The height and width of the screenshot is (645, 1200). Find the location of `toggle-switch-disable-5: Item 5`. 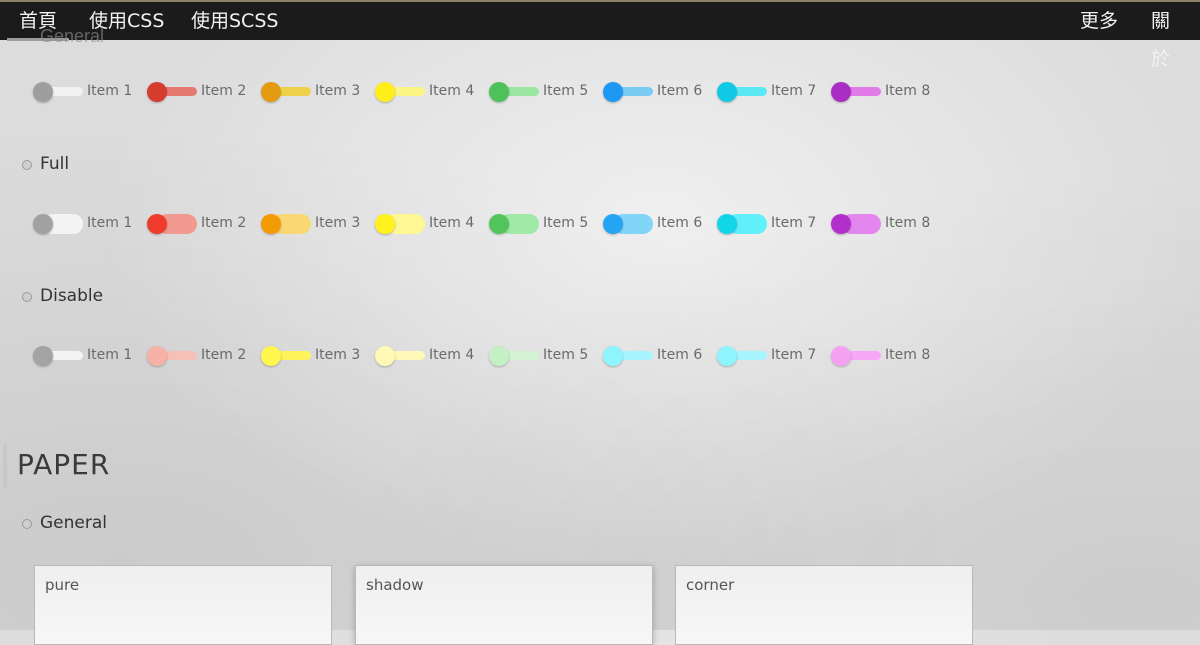

toggle-switch-disable-5: Item 5 is located at coordinates (544, 356).